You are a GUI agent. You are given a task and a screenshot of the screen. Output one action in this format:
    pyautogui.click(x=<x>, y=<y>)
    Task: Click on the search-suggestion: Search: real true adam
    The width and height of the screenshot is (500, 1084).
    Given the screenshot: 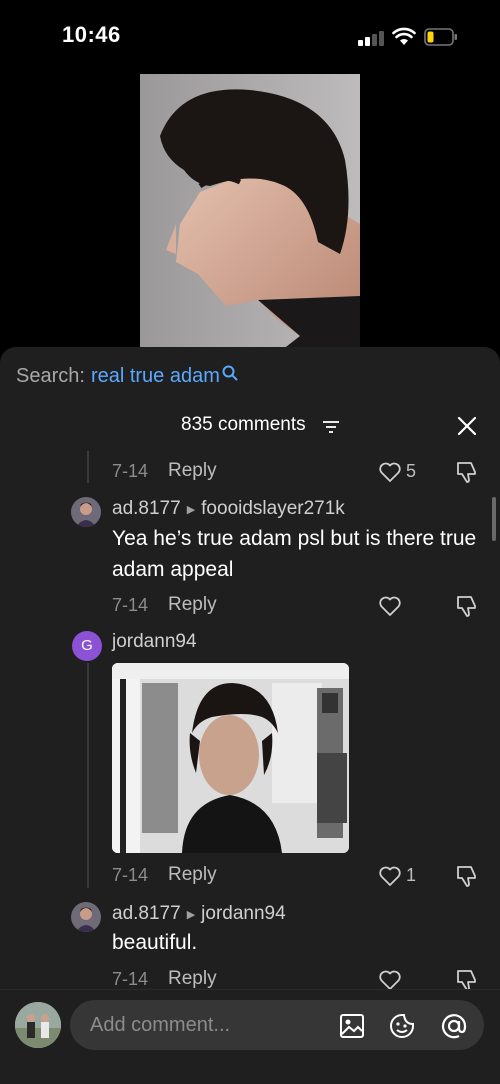 What is the action you would take?
    pyautogui.click(x=127, y=376)
    